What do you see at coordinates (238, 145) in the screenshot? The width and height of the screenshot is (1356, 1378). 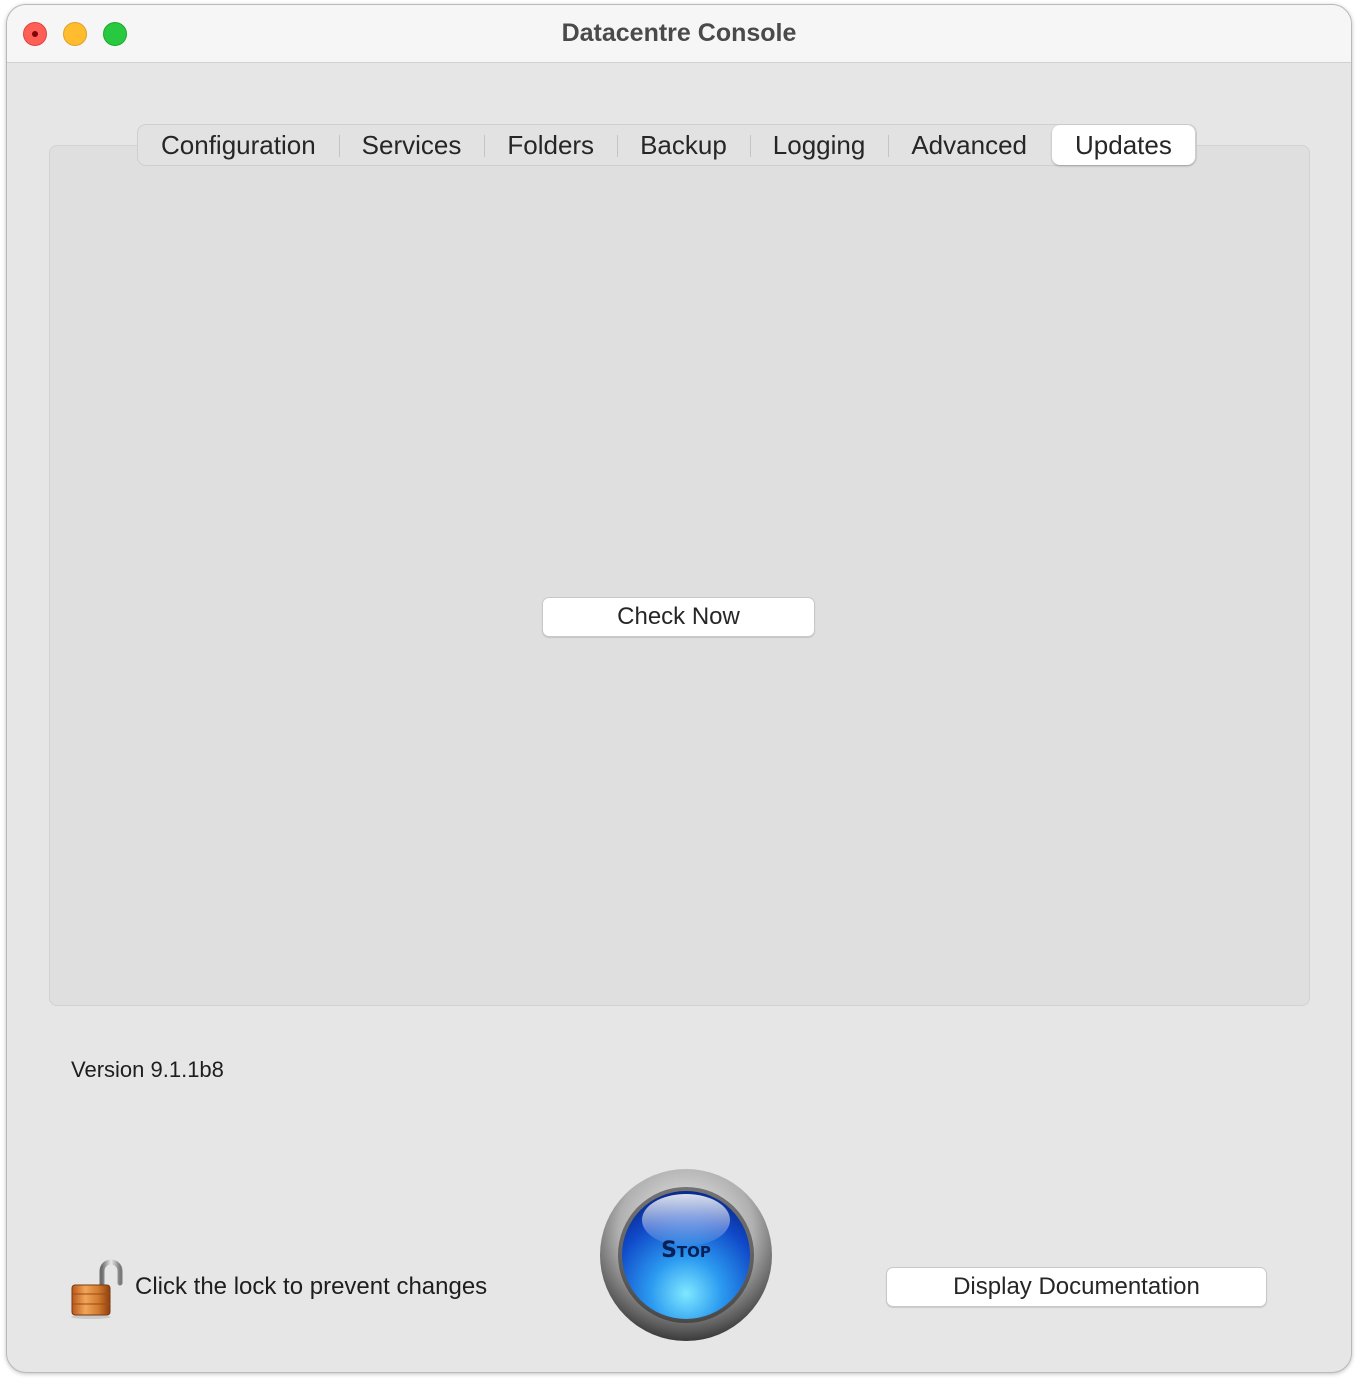 I see `tab-configuration: Configuration` at bounding box center [238, 145].